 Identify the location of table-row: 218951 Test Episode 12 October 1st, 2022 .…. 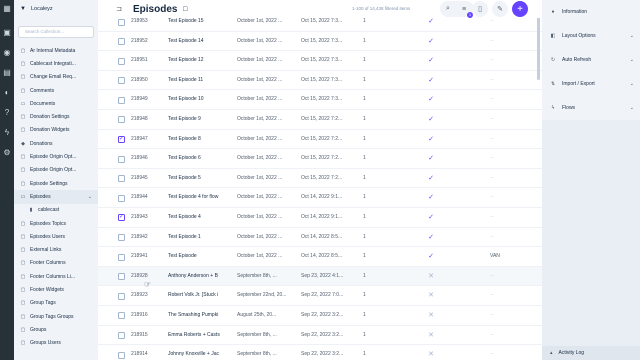
(320, 61).